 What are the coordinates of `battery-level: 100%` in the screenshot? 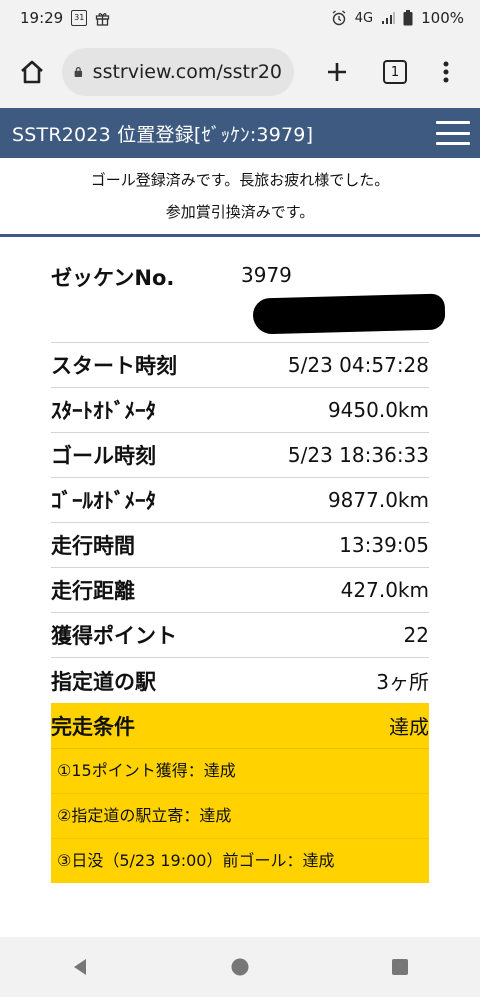 It's located at (442, 18).